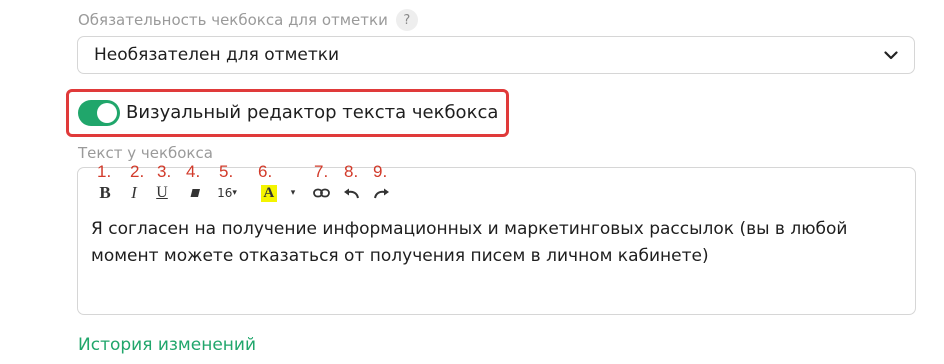 The image size is (944, 364). Describe the element at coordinates (351, 193) in the screenshot. I see `undo-icon` at that location.